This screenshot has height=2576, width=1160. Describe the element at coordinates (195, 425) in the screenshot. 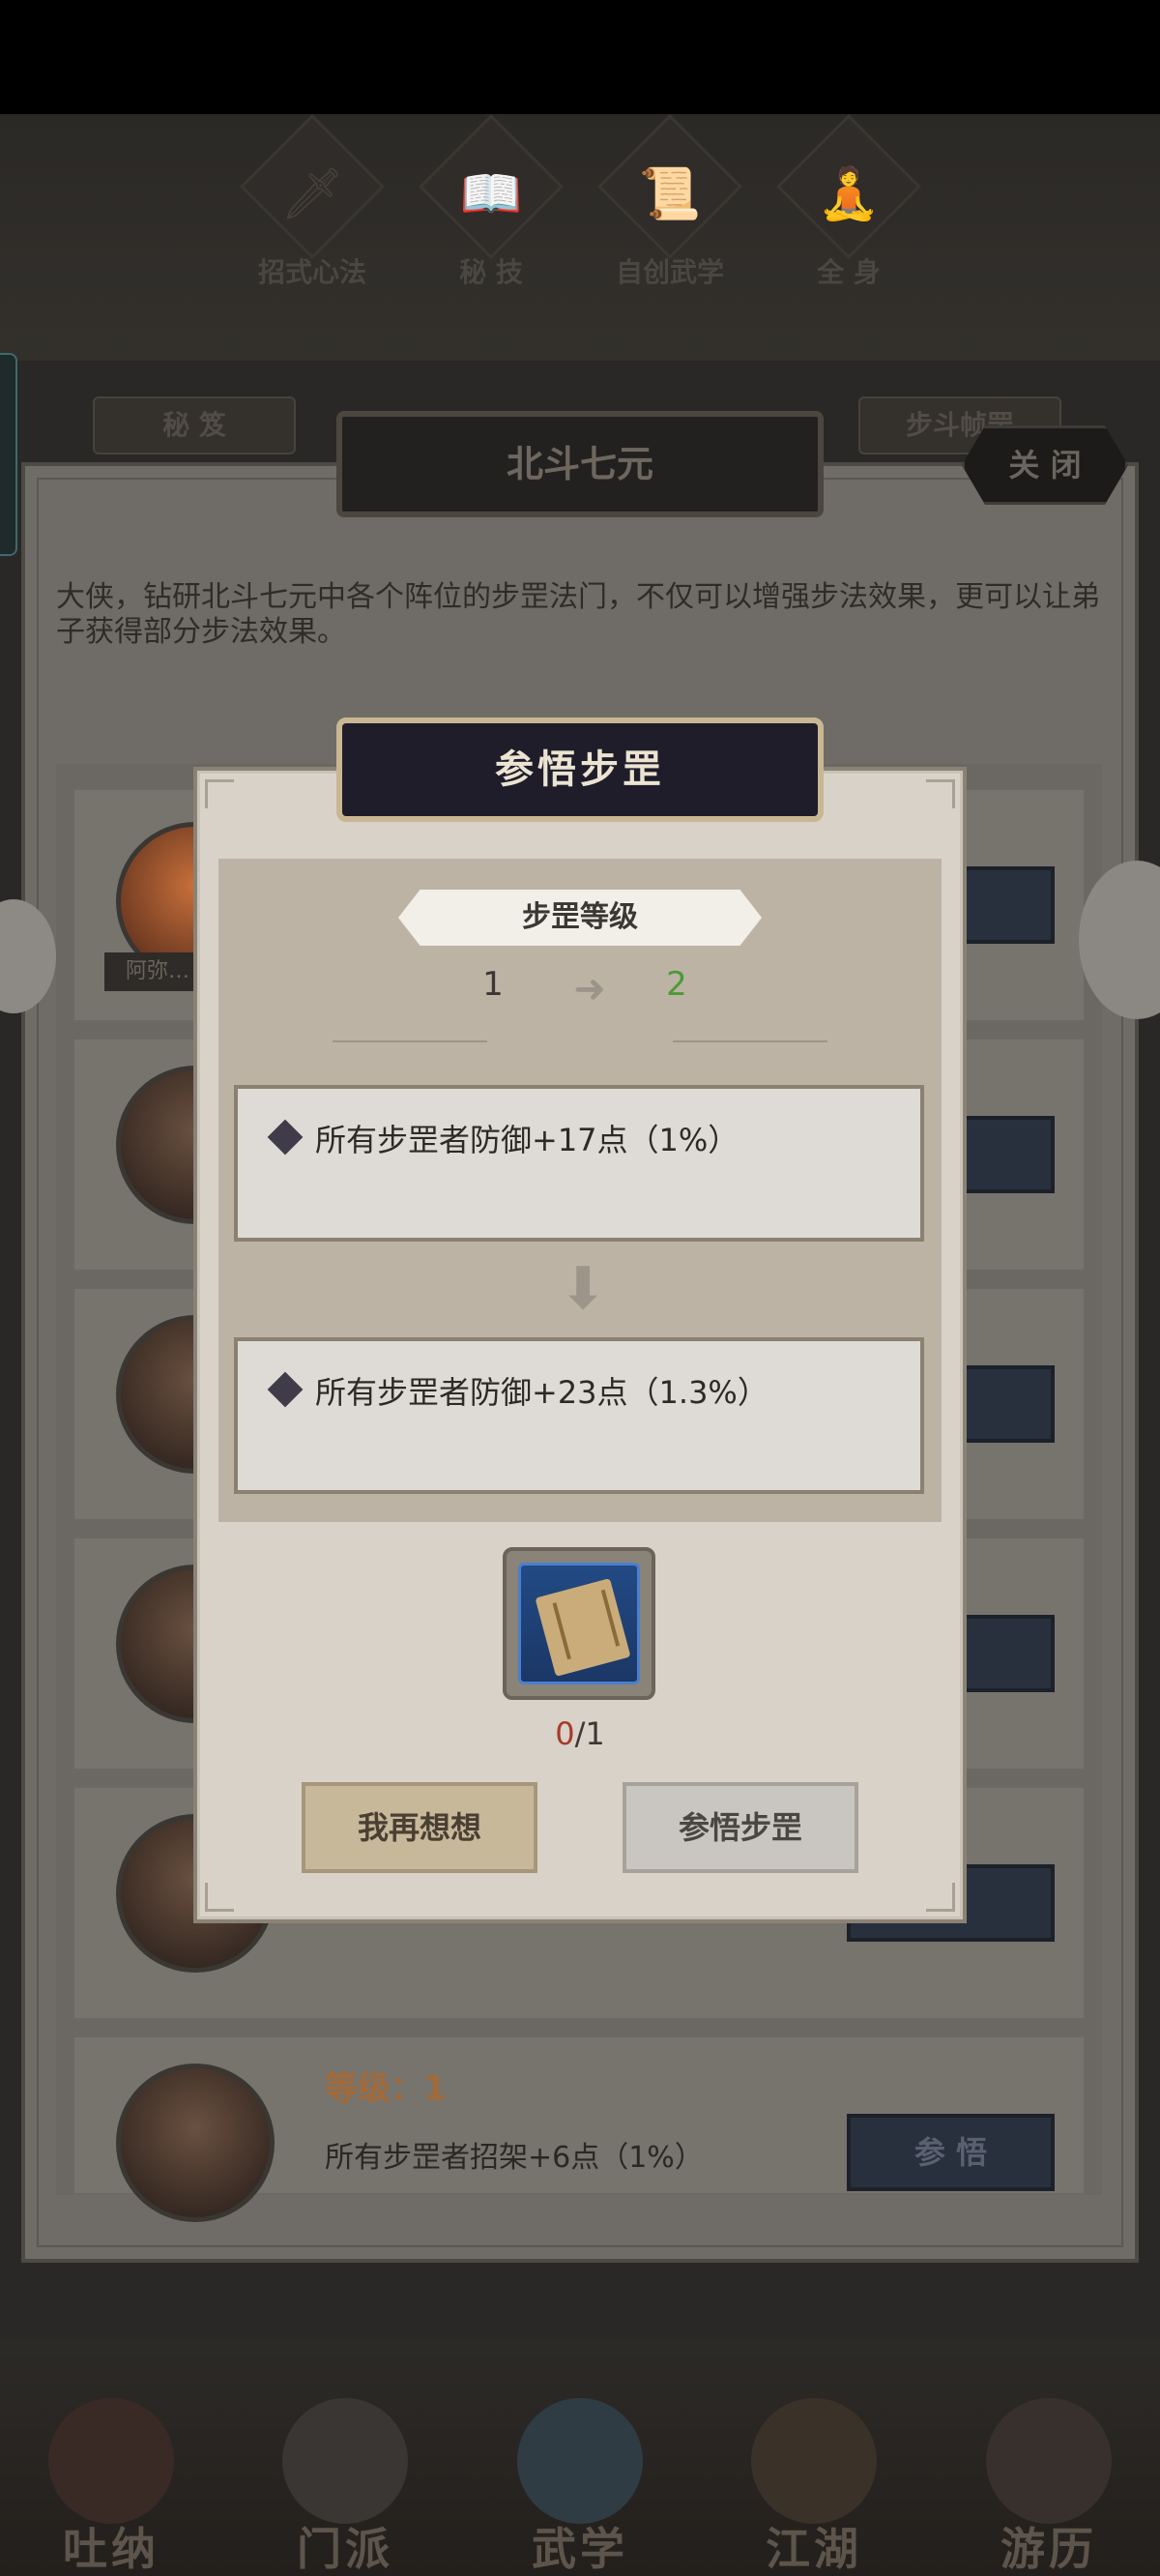

I see `tab-secret: 秘 笈` at that location.